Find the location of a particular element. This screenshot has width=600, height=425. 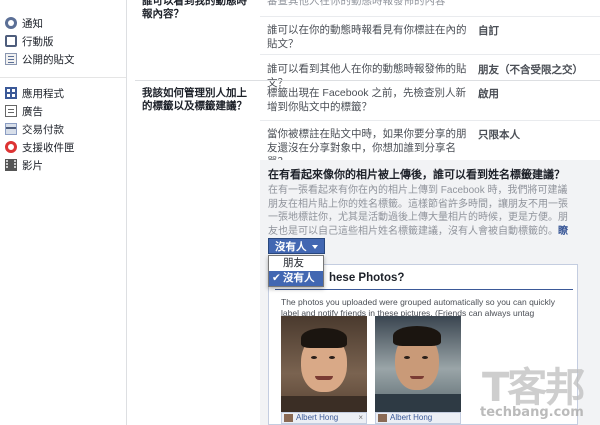

settings-row-tag-review: 標籤出現在 Facebook 之前，先檢查別人新增到你貼文中的標籤？ 啟用 is located at coordinates (430, 100).